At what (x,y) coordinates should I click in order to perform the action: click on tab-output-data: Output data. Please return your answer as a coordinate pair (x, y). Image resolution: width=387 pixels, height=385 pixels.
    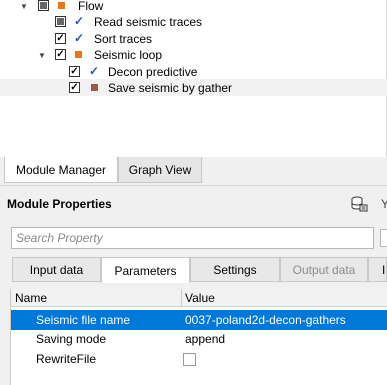
    Looking at the image, I should click on (324, 269).